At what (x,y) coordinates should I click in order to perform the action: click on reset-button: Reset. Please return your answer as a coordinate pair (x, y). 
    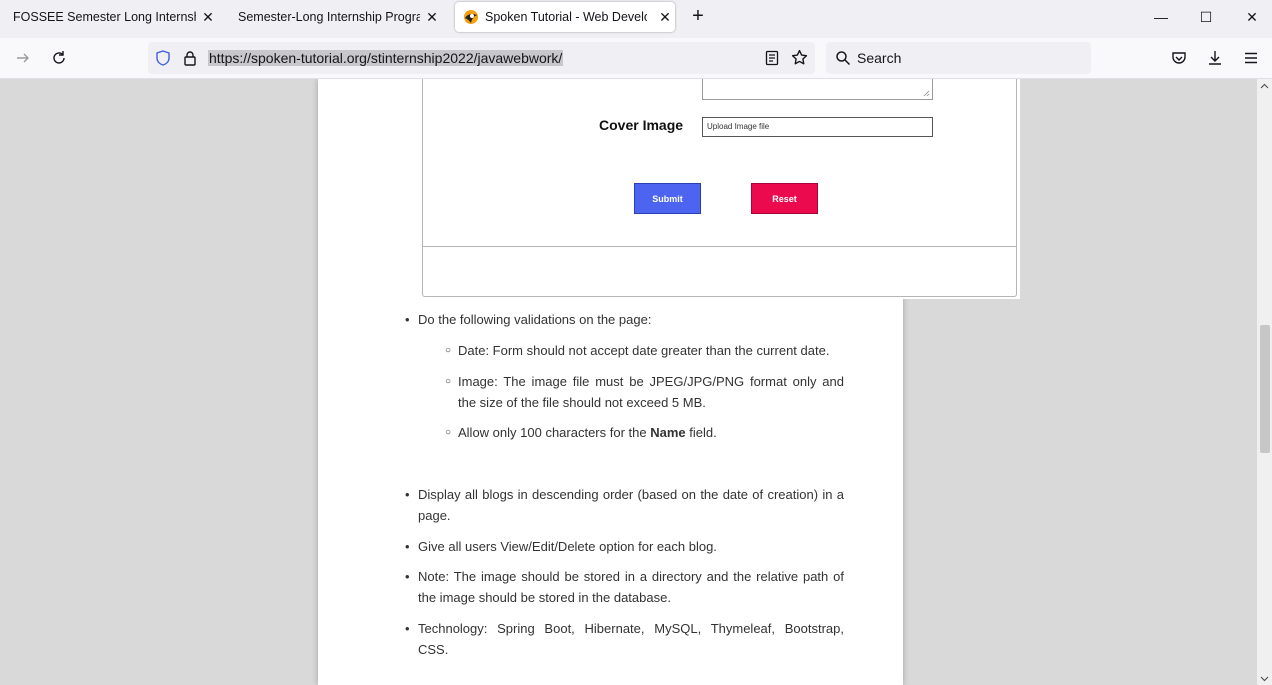
    Looking at the image, I should click on (784, 198).